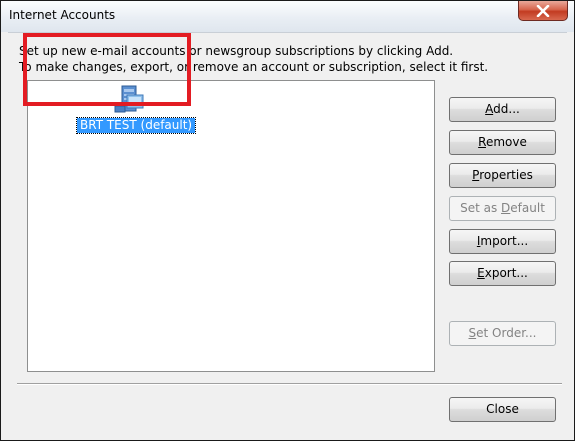 This screenshot has width=575, height=441. Describe the element at coordinates (107, 69) in the screenshot. I see `annotation-highlight-box` at that location.